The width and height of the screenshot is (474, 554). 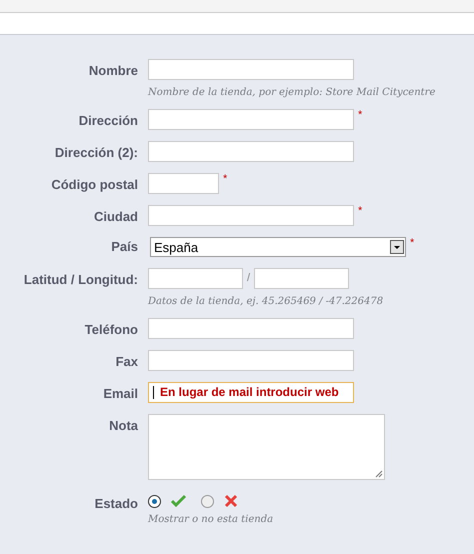 What do you see at coordinates (96, 152) in the screenshot?
I see `field-label: Dirección (2):` at bounding box center [96, 152].